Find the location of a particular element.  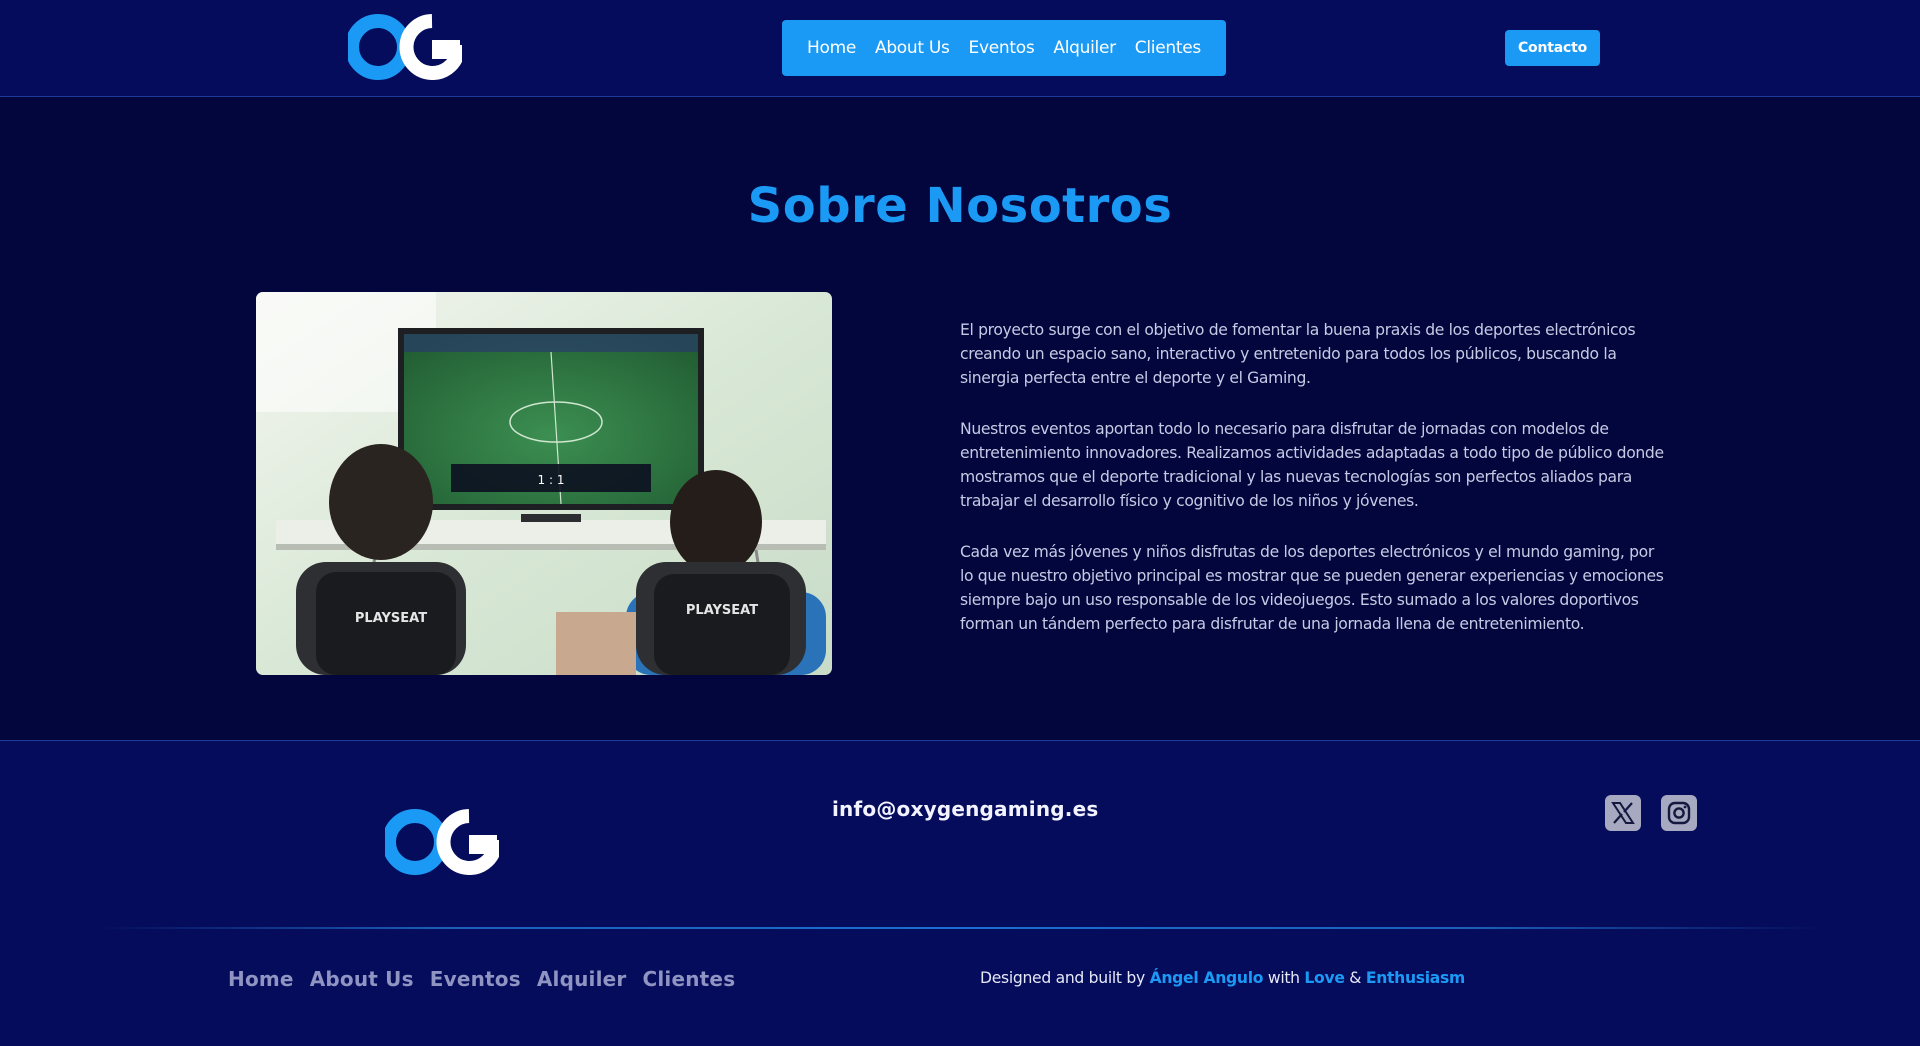

footer-nav-clientes: Clientes is located at coordinates (688, 979).